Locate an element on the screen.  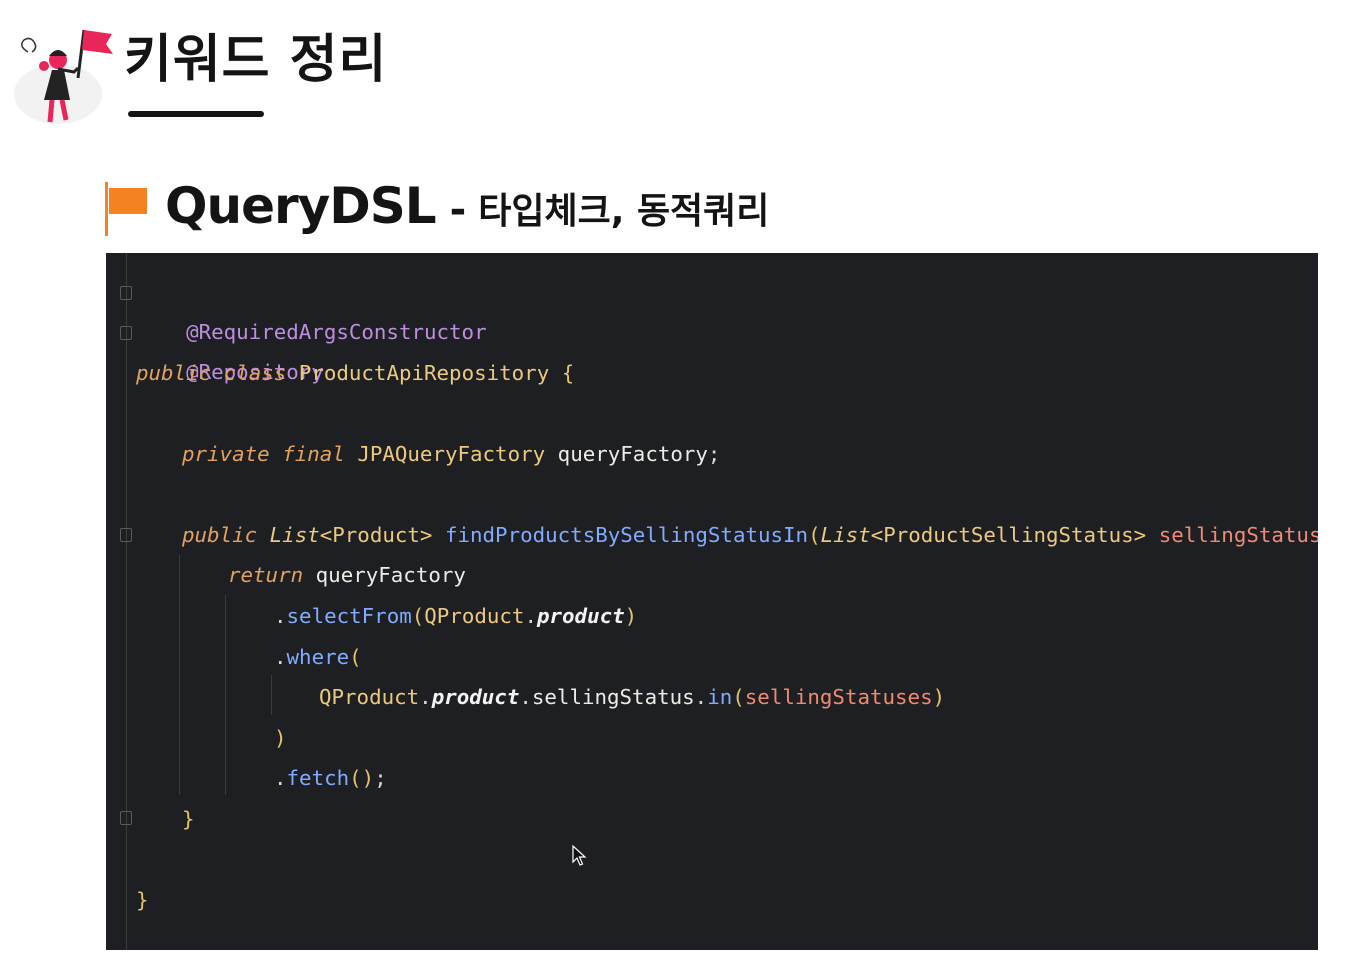
class-name-token: ProductApiRepository is located at coordinates (424, 373).